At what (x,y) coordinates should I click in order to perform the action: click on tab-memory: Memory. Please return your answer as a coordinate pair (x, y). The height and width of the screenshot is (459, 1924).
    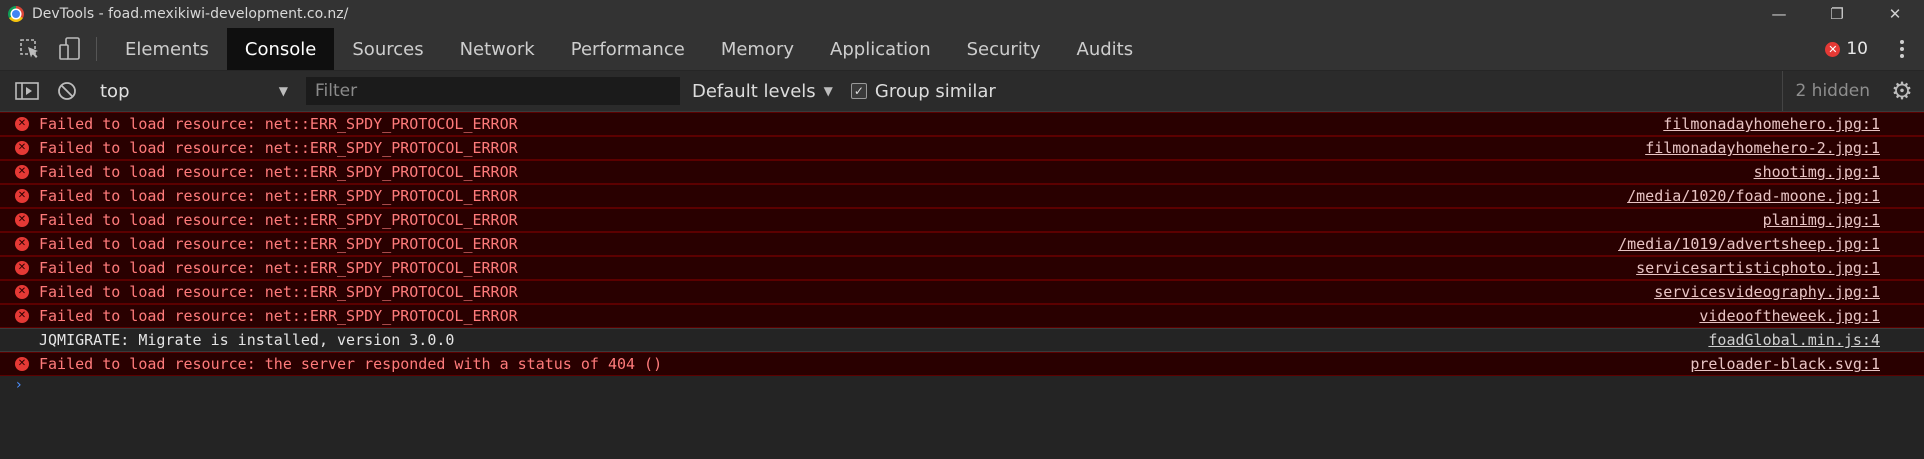
    Looking at the image, I should click on (757, 49).